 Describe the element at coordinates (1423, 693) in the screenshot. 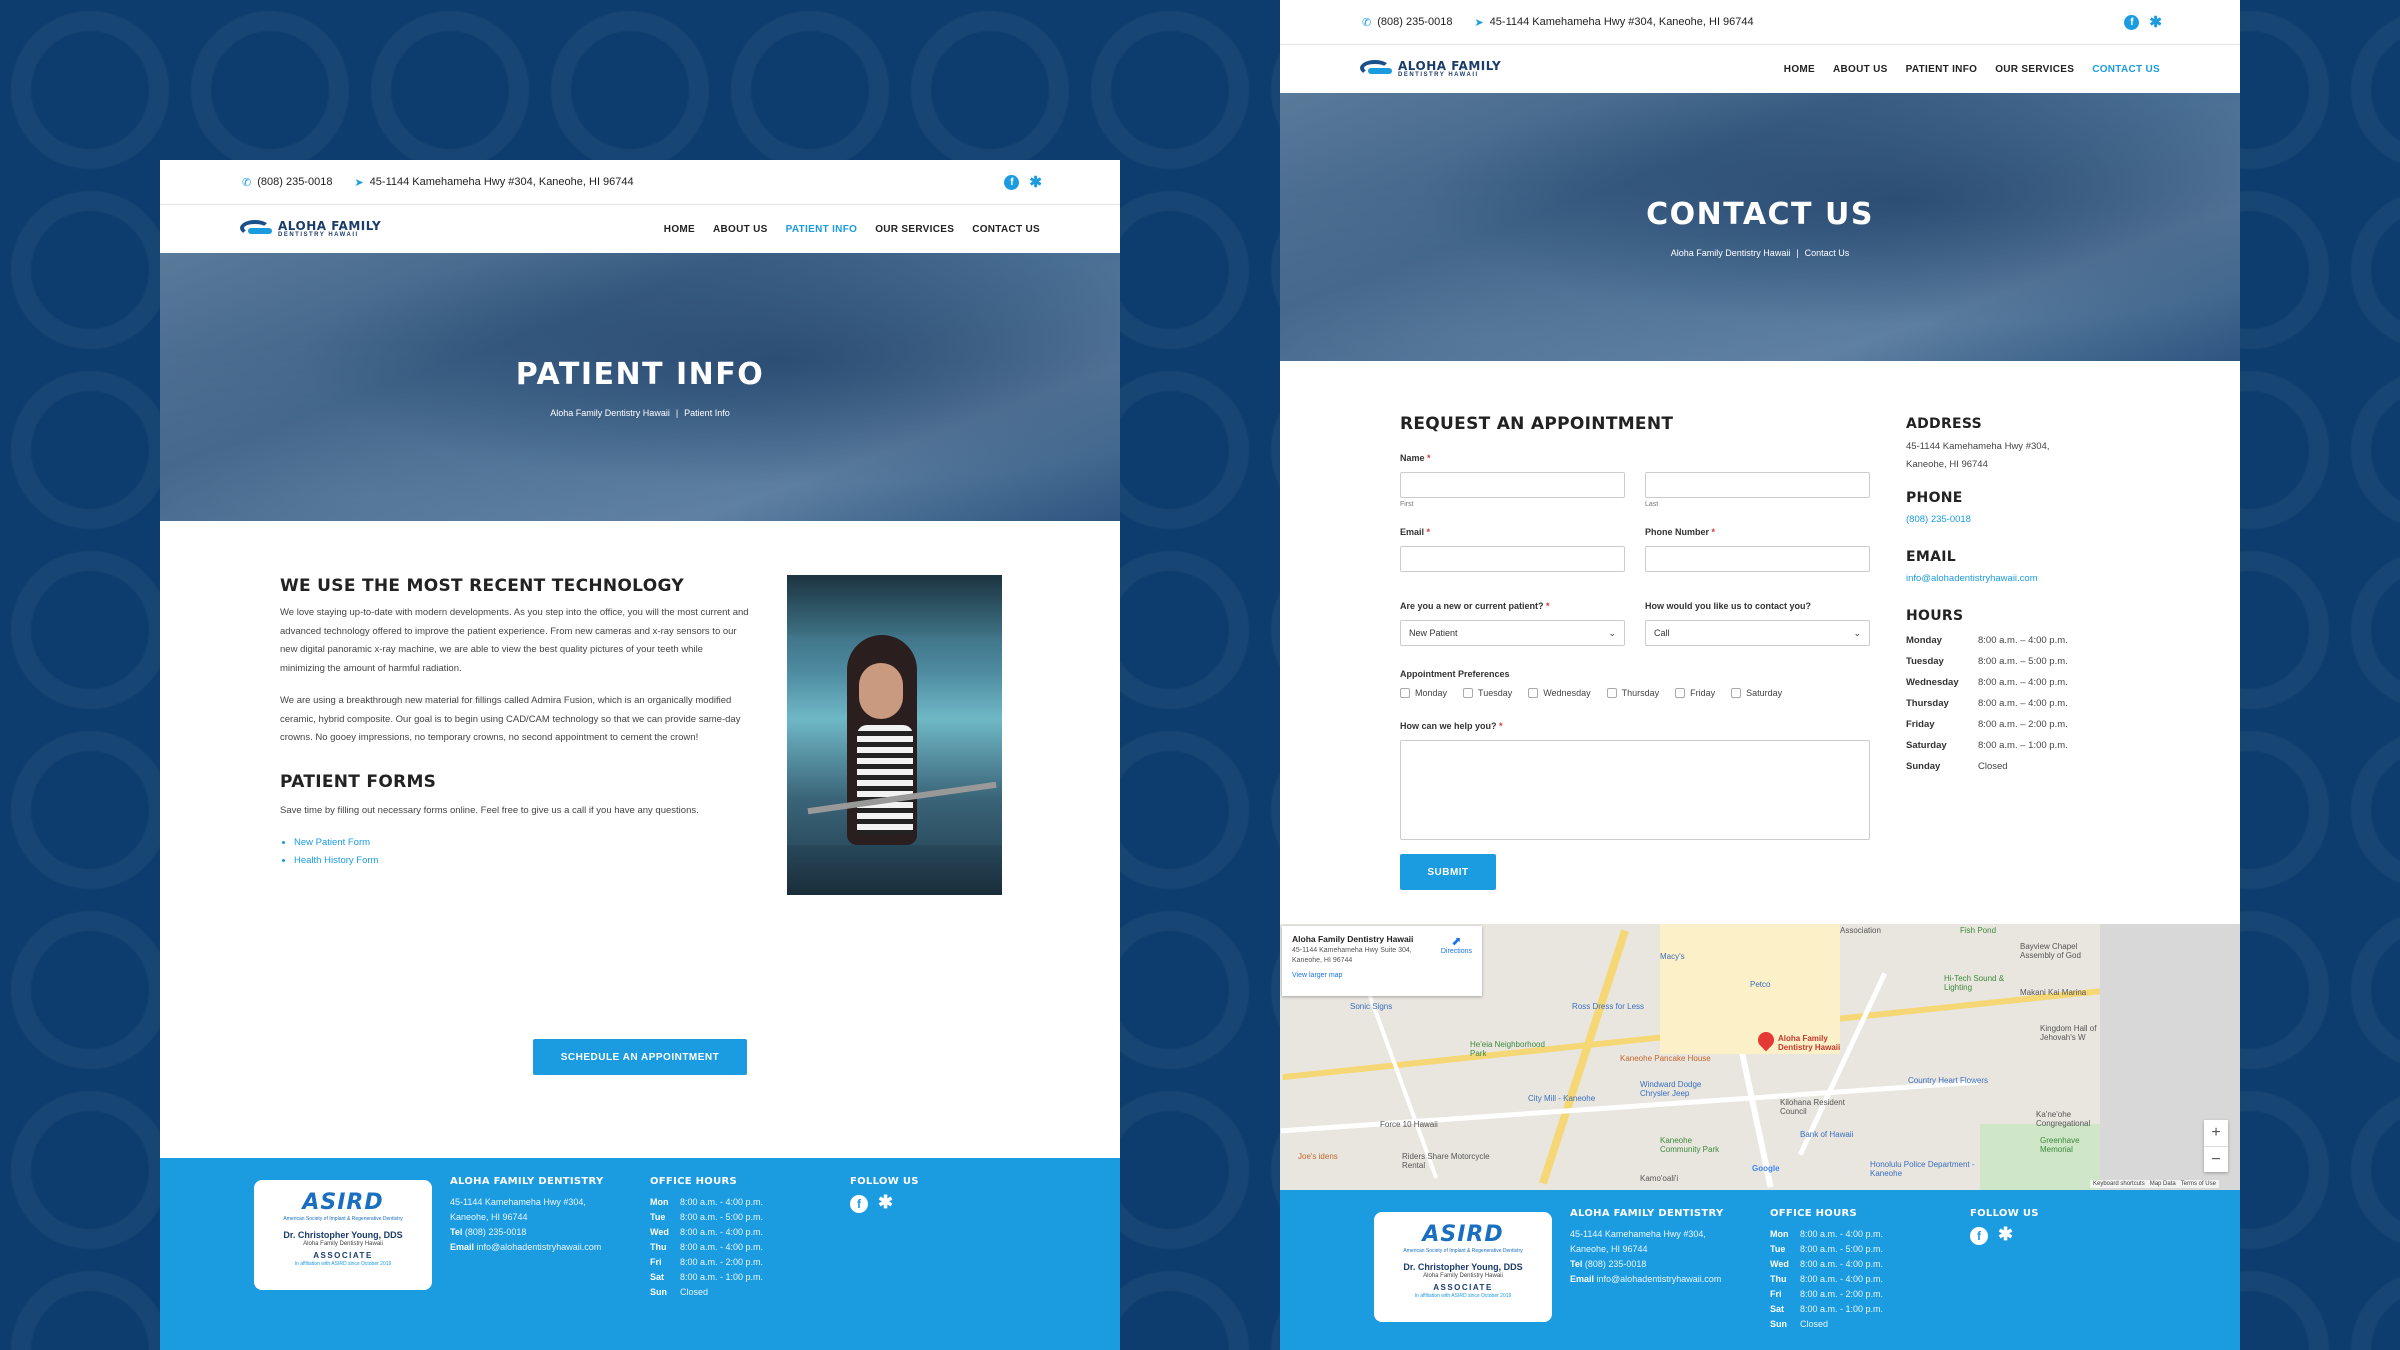

I see `day-checkbox-monday: Monday` at that location.